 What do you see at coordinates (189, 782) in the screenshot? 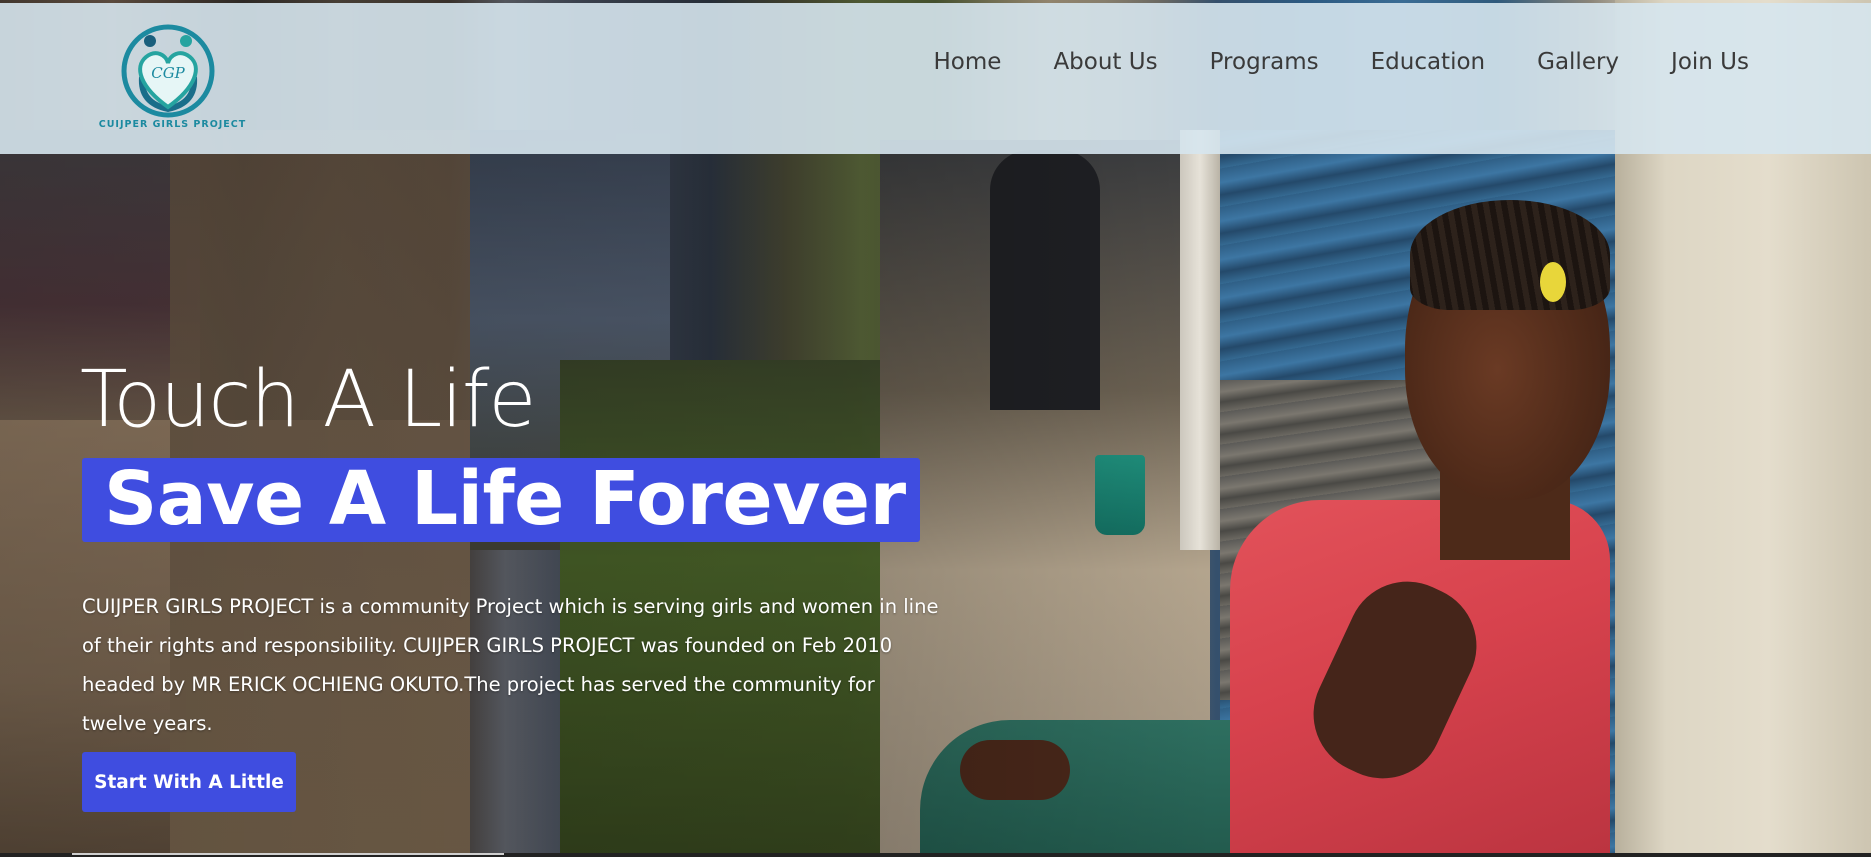
I see `start-with-a-little-button: Start With A Little` at bounding box center [189, 782].